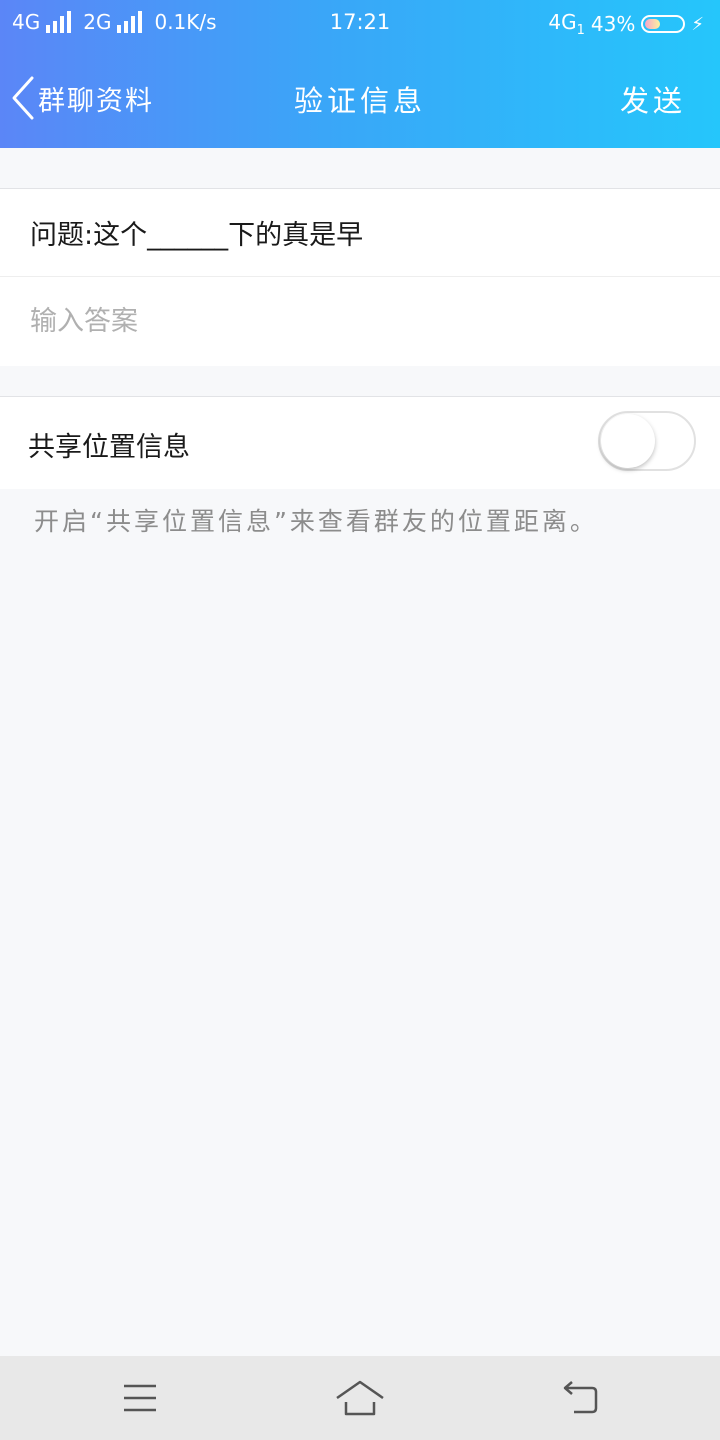  I want to click on sim-index: 1, so click(580, 30).